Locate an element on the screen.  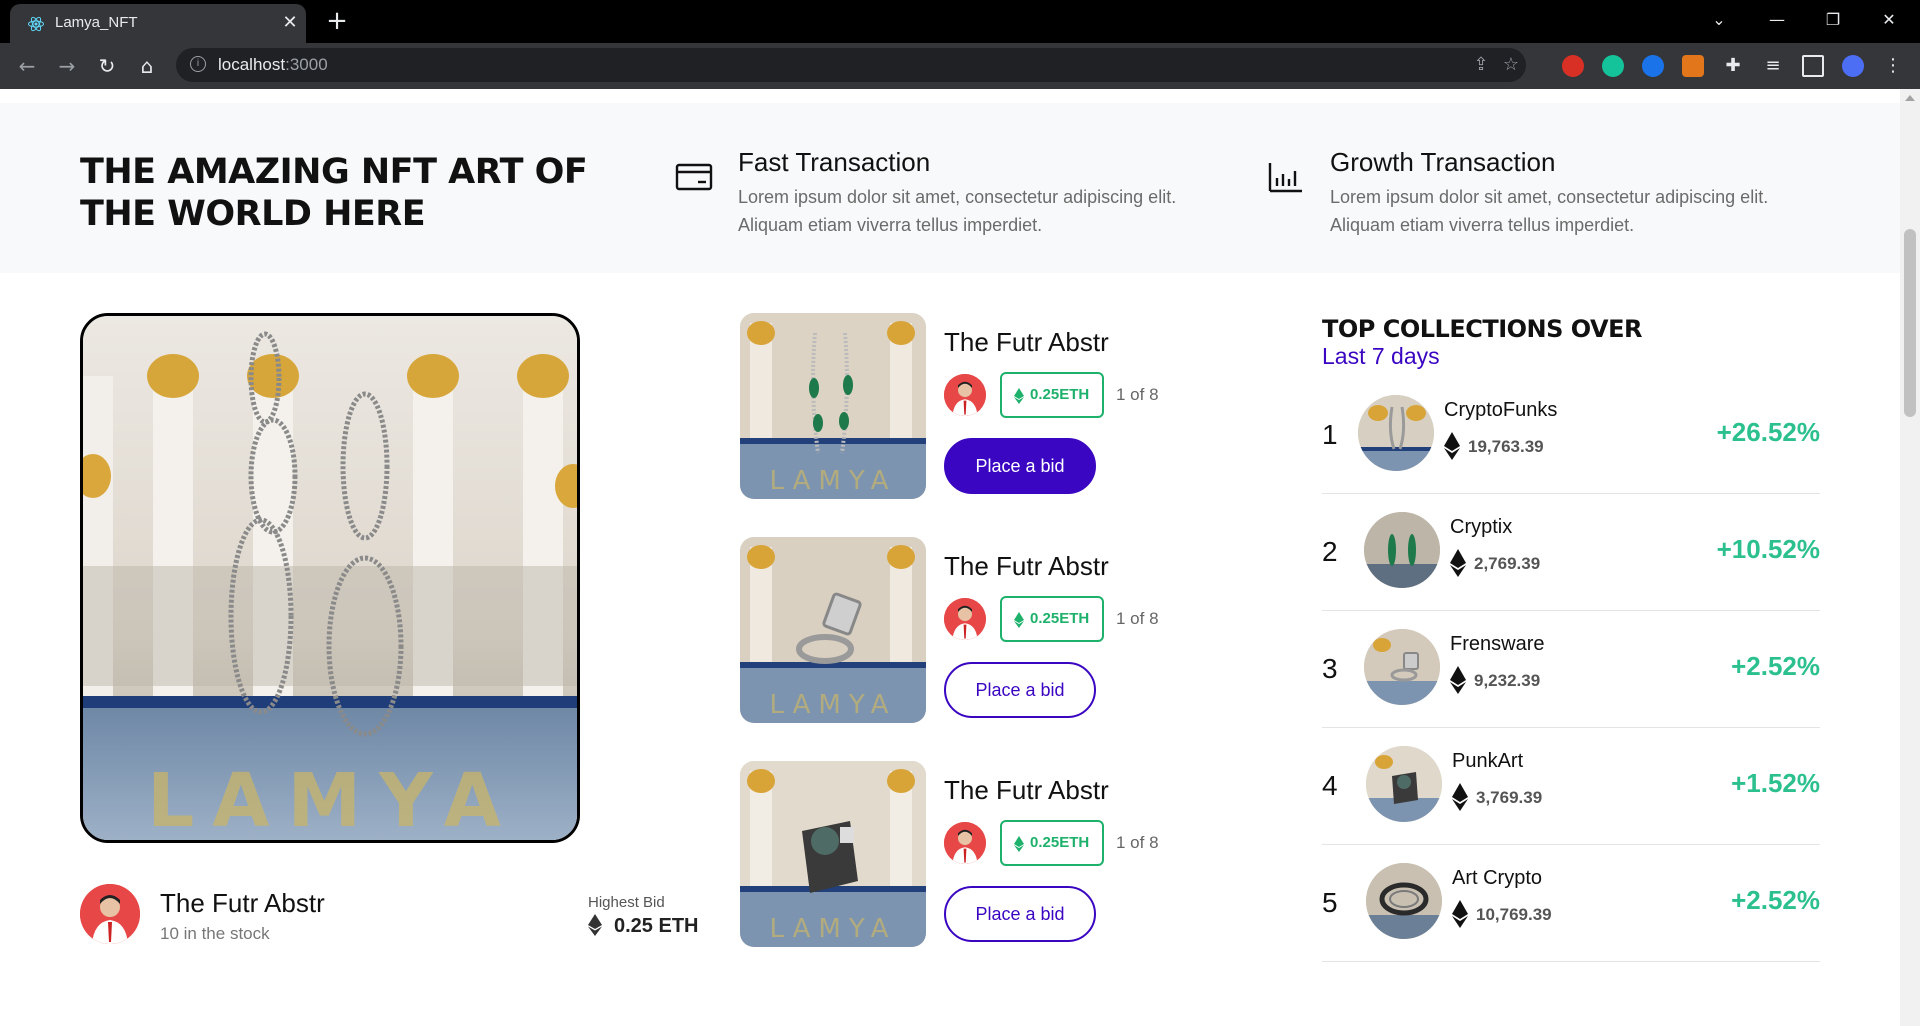
featured-nft-image: LAMYA is located at coordinates (330, 578).